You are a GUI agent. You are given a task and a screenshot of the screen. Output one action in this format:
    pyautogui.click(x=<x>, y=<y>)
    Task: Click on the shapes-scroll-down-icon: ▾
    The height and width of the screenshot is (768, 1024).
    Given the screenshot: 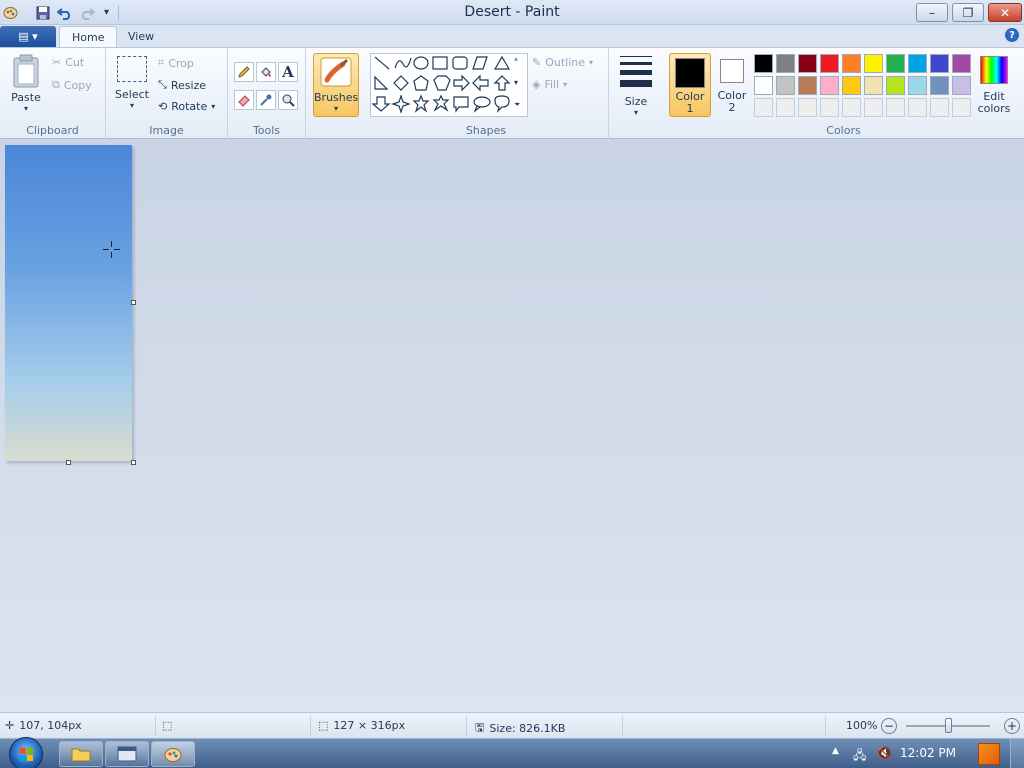 What is the action you would take?
    pyautogui.click(x=516, y=82)
    